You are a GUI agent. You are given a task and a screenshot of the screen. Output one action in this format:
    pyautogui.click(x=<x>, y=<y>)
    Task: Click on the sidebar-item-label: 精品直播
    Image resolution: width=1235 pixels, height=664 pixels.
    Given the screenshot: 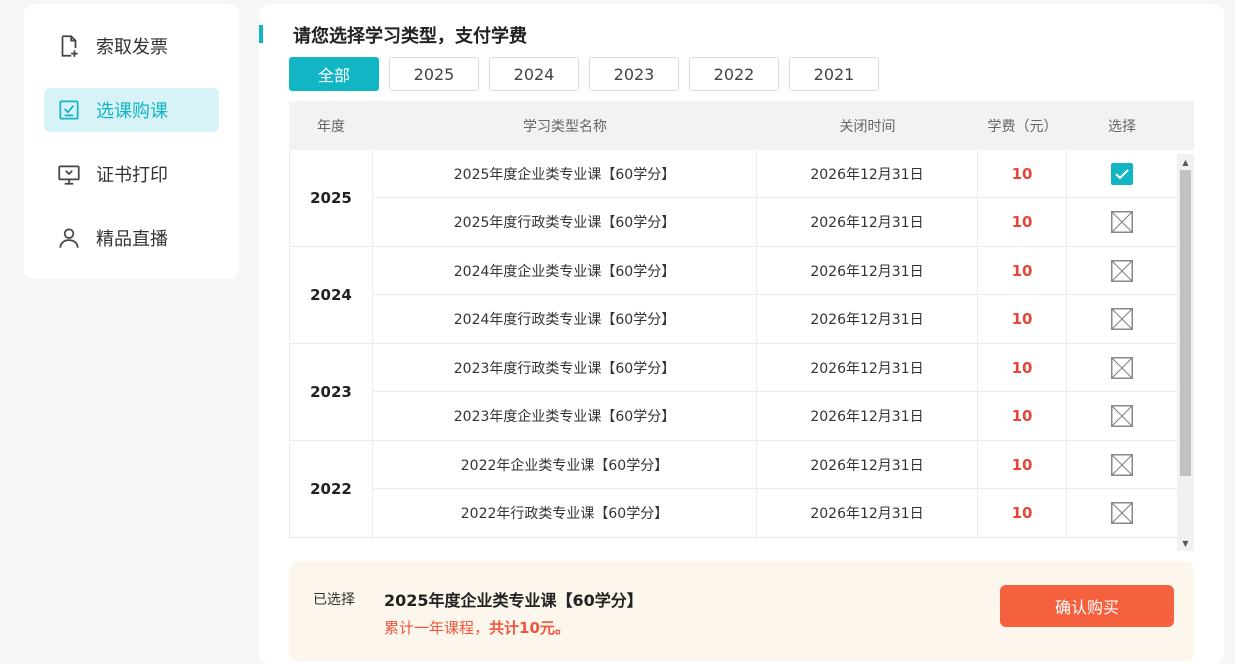 What is the action you would take?
    pyautogui.click(x=132, y=239)
    